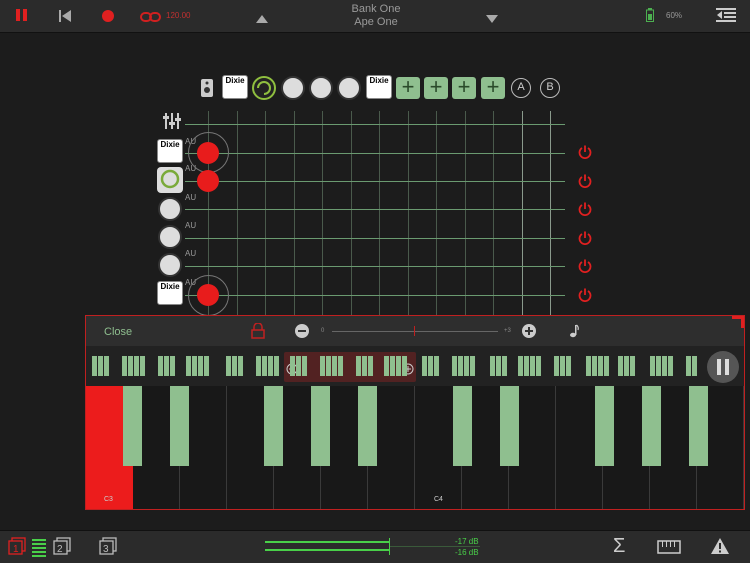 This screenshot has height=563, width=750. I want to click on add-column-button-3: +, so click(464, 87).